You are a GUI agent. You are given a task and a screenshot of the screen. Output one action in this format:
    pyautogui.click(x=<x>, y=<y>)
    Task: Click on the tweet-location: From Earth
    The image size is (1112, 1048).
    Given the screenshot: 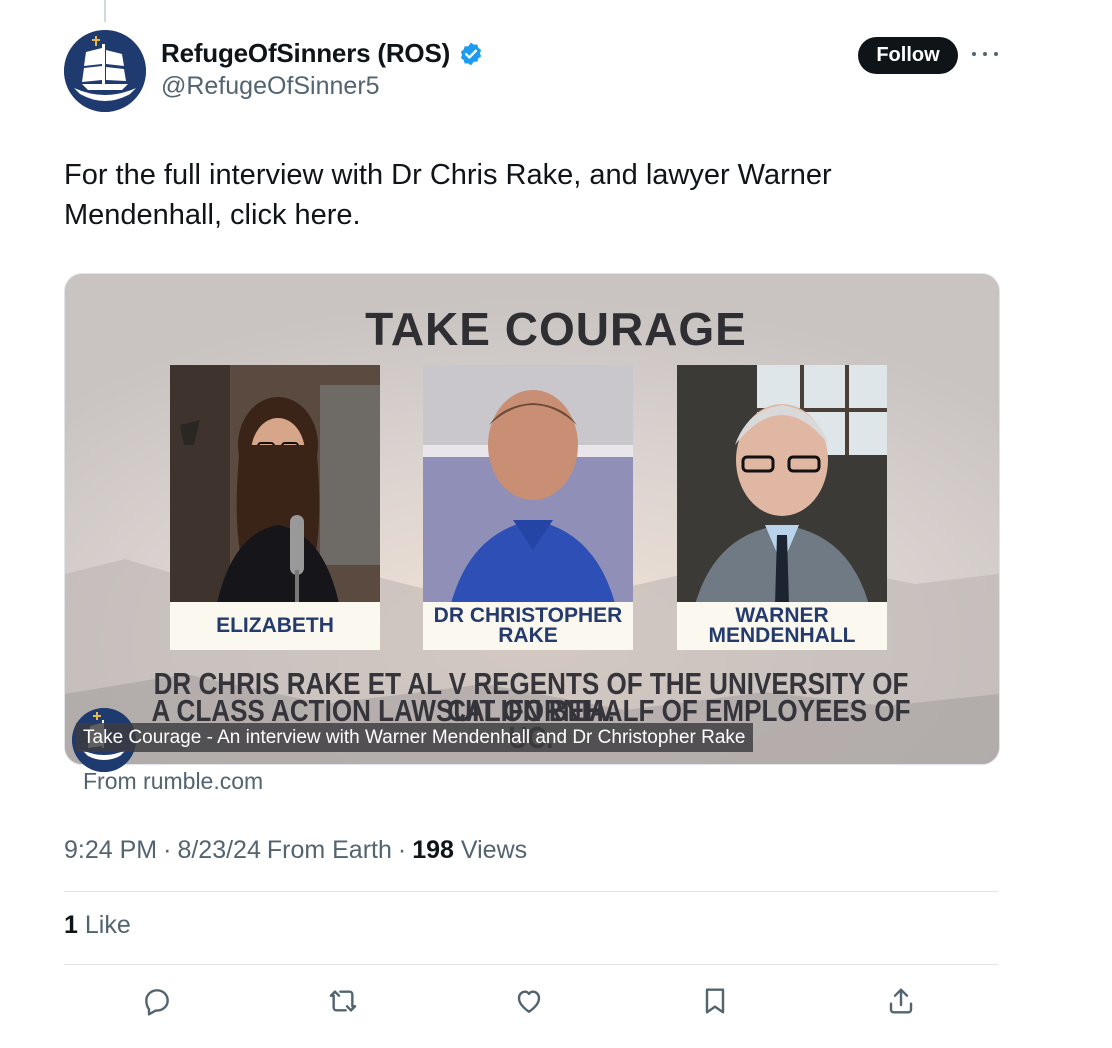 What is the action you would take?
    pyautogui.click(x=329, y=850)
    